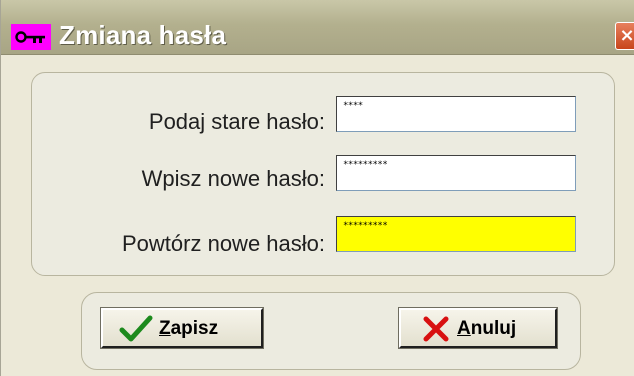 This screenshot has height=376, width=634. I want to click on save-button: Zapisz, so click(182, 328).